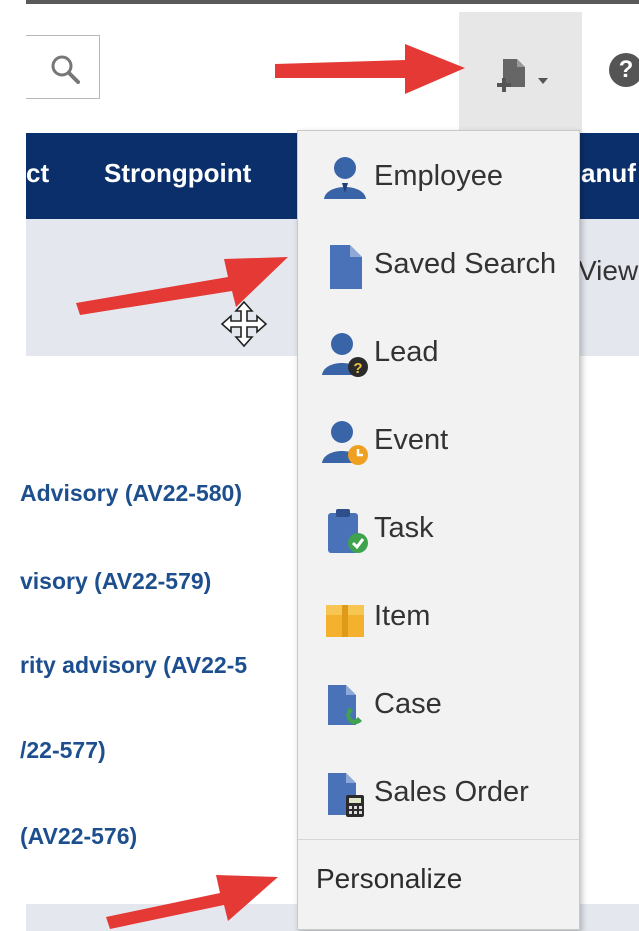  What do you see at coordinates (438, 176) in the screenshot?
I see `menu-item-label: Employee` at bounding box center [438, 176].